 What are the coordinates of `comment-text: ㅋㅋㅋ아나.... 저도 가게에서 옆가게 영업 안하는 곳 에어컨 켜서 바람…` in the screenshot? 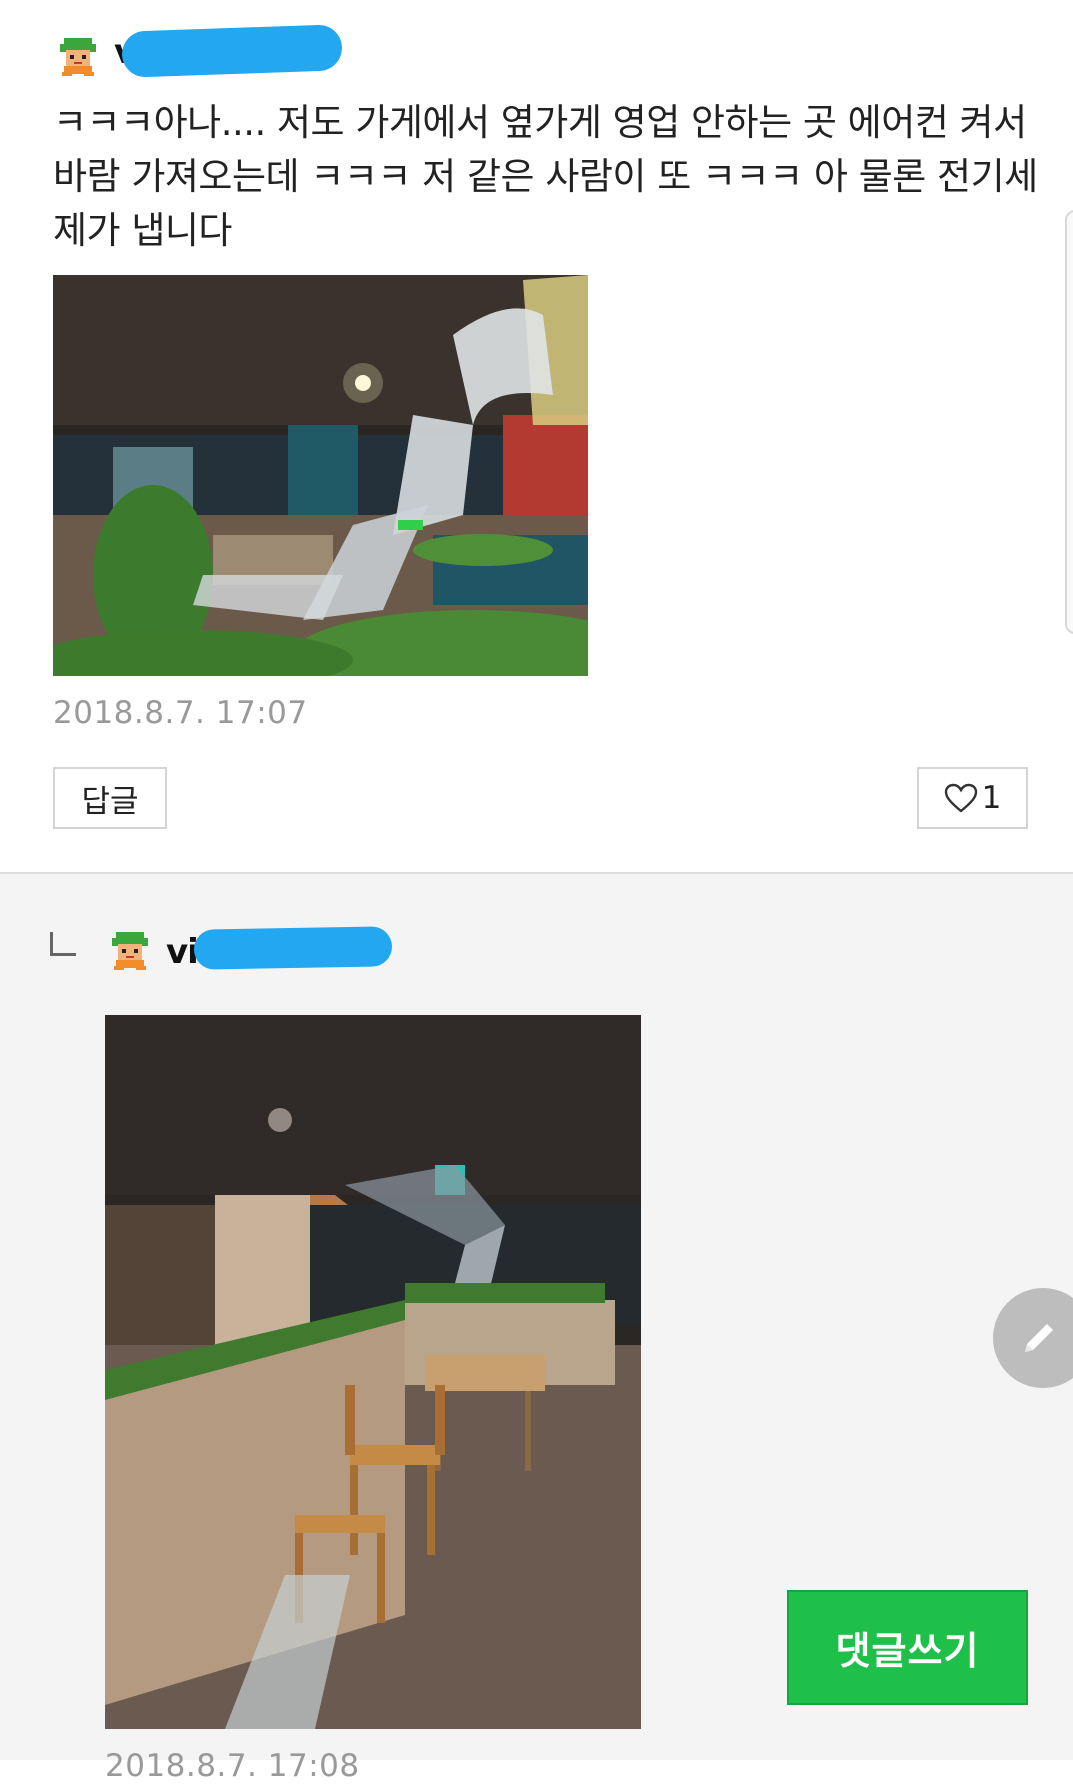 It's located at (545, 176).